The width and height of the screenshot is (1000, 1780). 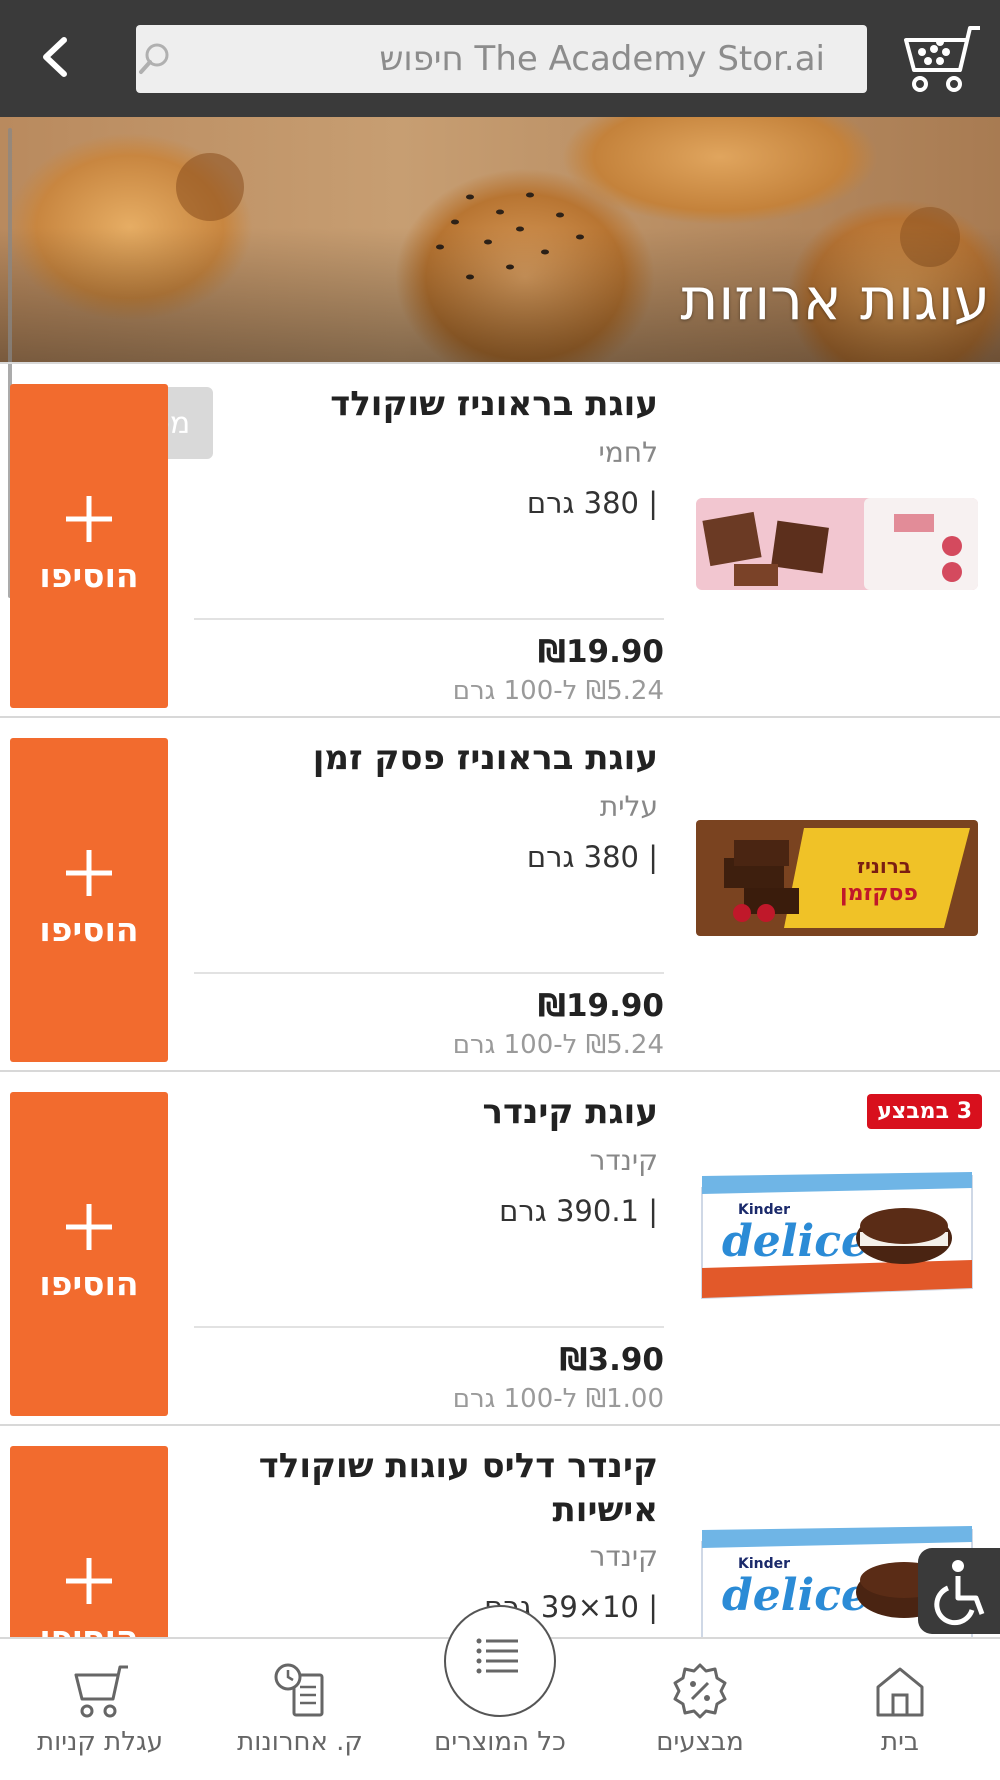 What do you see at coordinates (500, 1742) in the screenshot?
I see `nav-label: כל המוצרים` at bounding box center [500, 1742].